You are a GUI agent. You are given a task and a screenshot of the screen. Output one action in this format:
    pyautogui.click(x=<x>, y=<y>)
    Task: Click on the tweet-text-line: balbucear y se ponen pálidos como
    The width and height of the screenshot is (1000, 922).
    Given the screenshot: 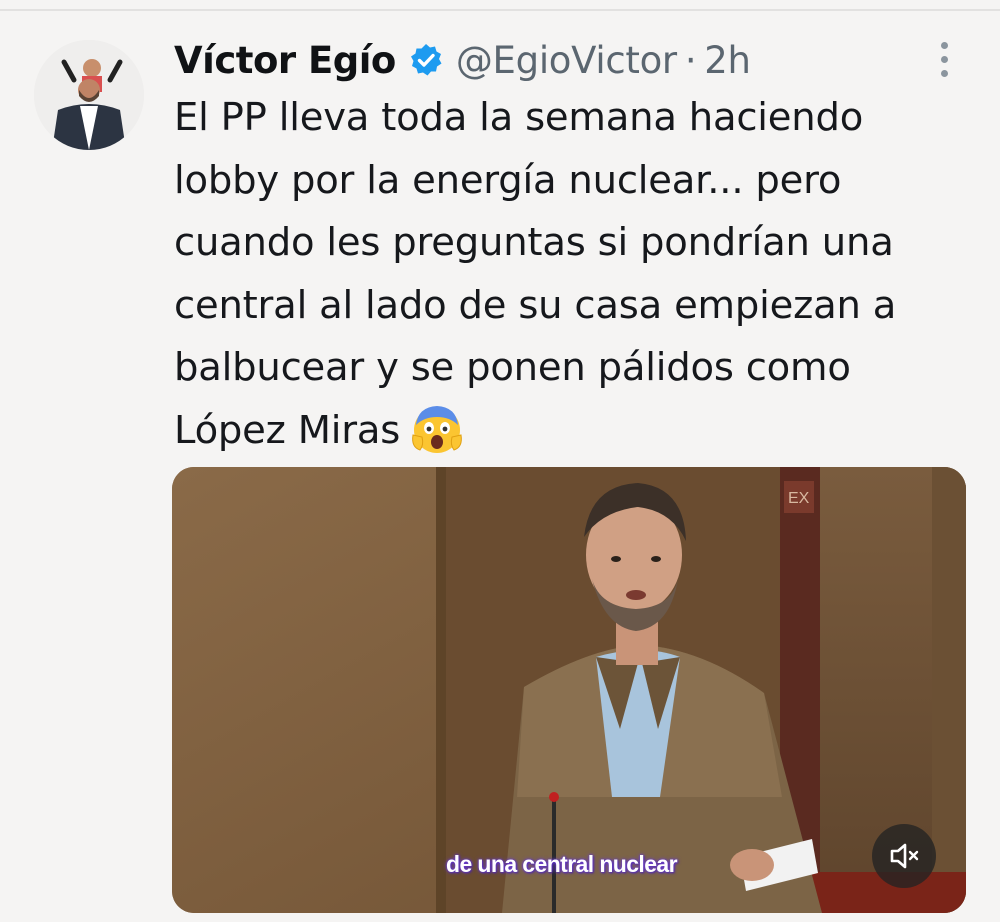 What is the action you would take?
    pyautogui.click(x=512, y=367)
    